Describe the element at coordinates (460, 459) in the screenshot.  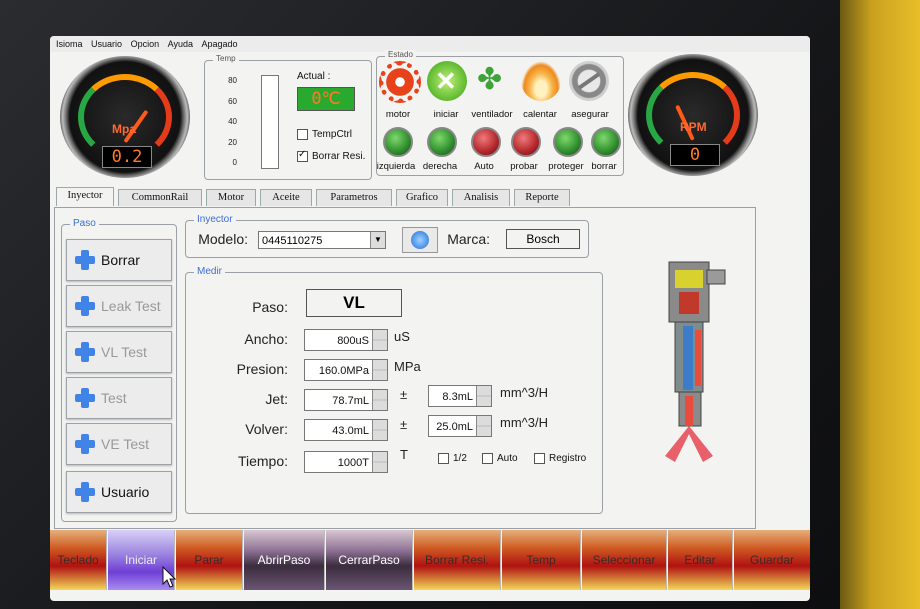
I see `half-label: 1/2` at that location.